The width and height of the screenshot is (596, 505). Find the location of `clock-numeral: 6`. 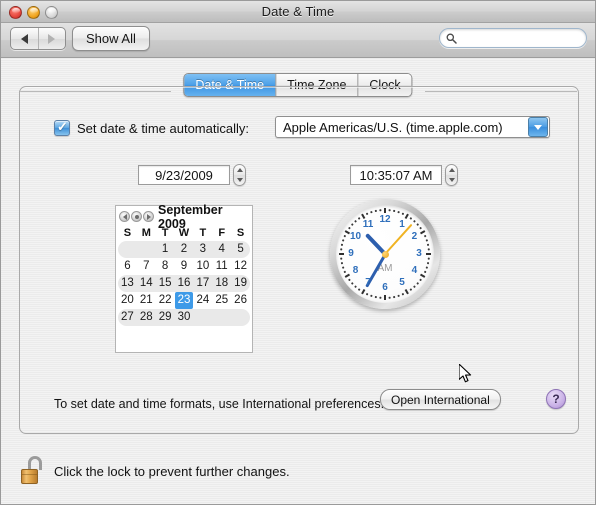

clock-numeral: 6 is located at coordinates (385, 287).